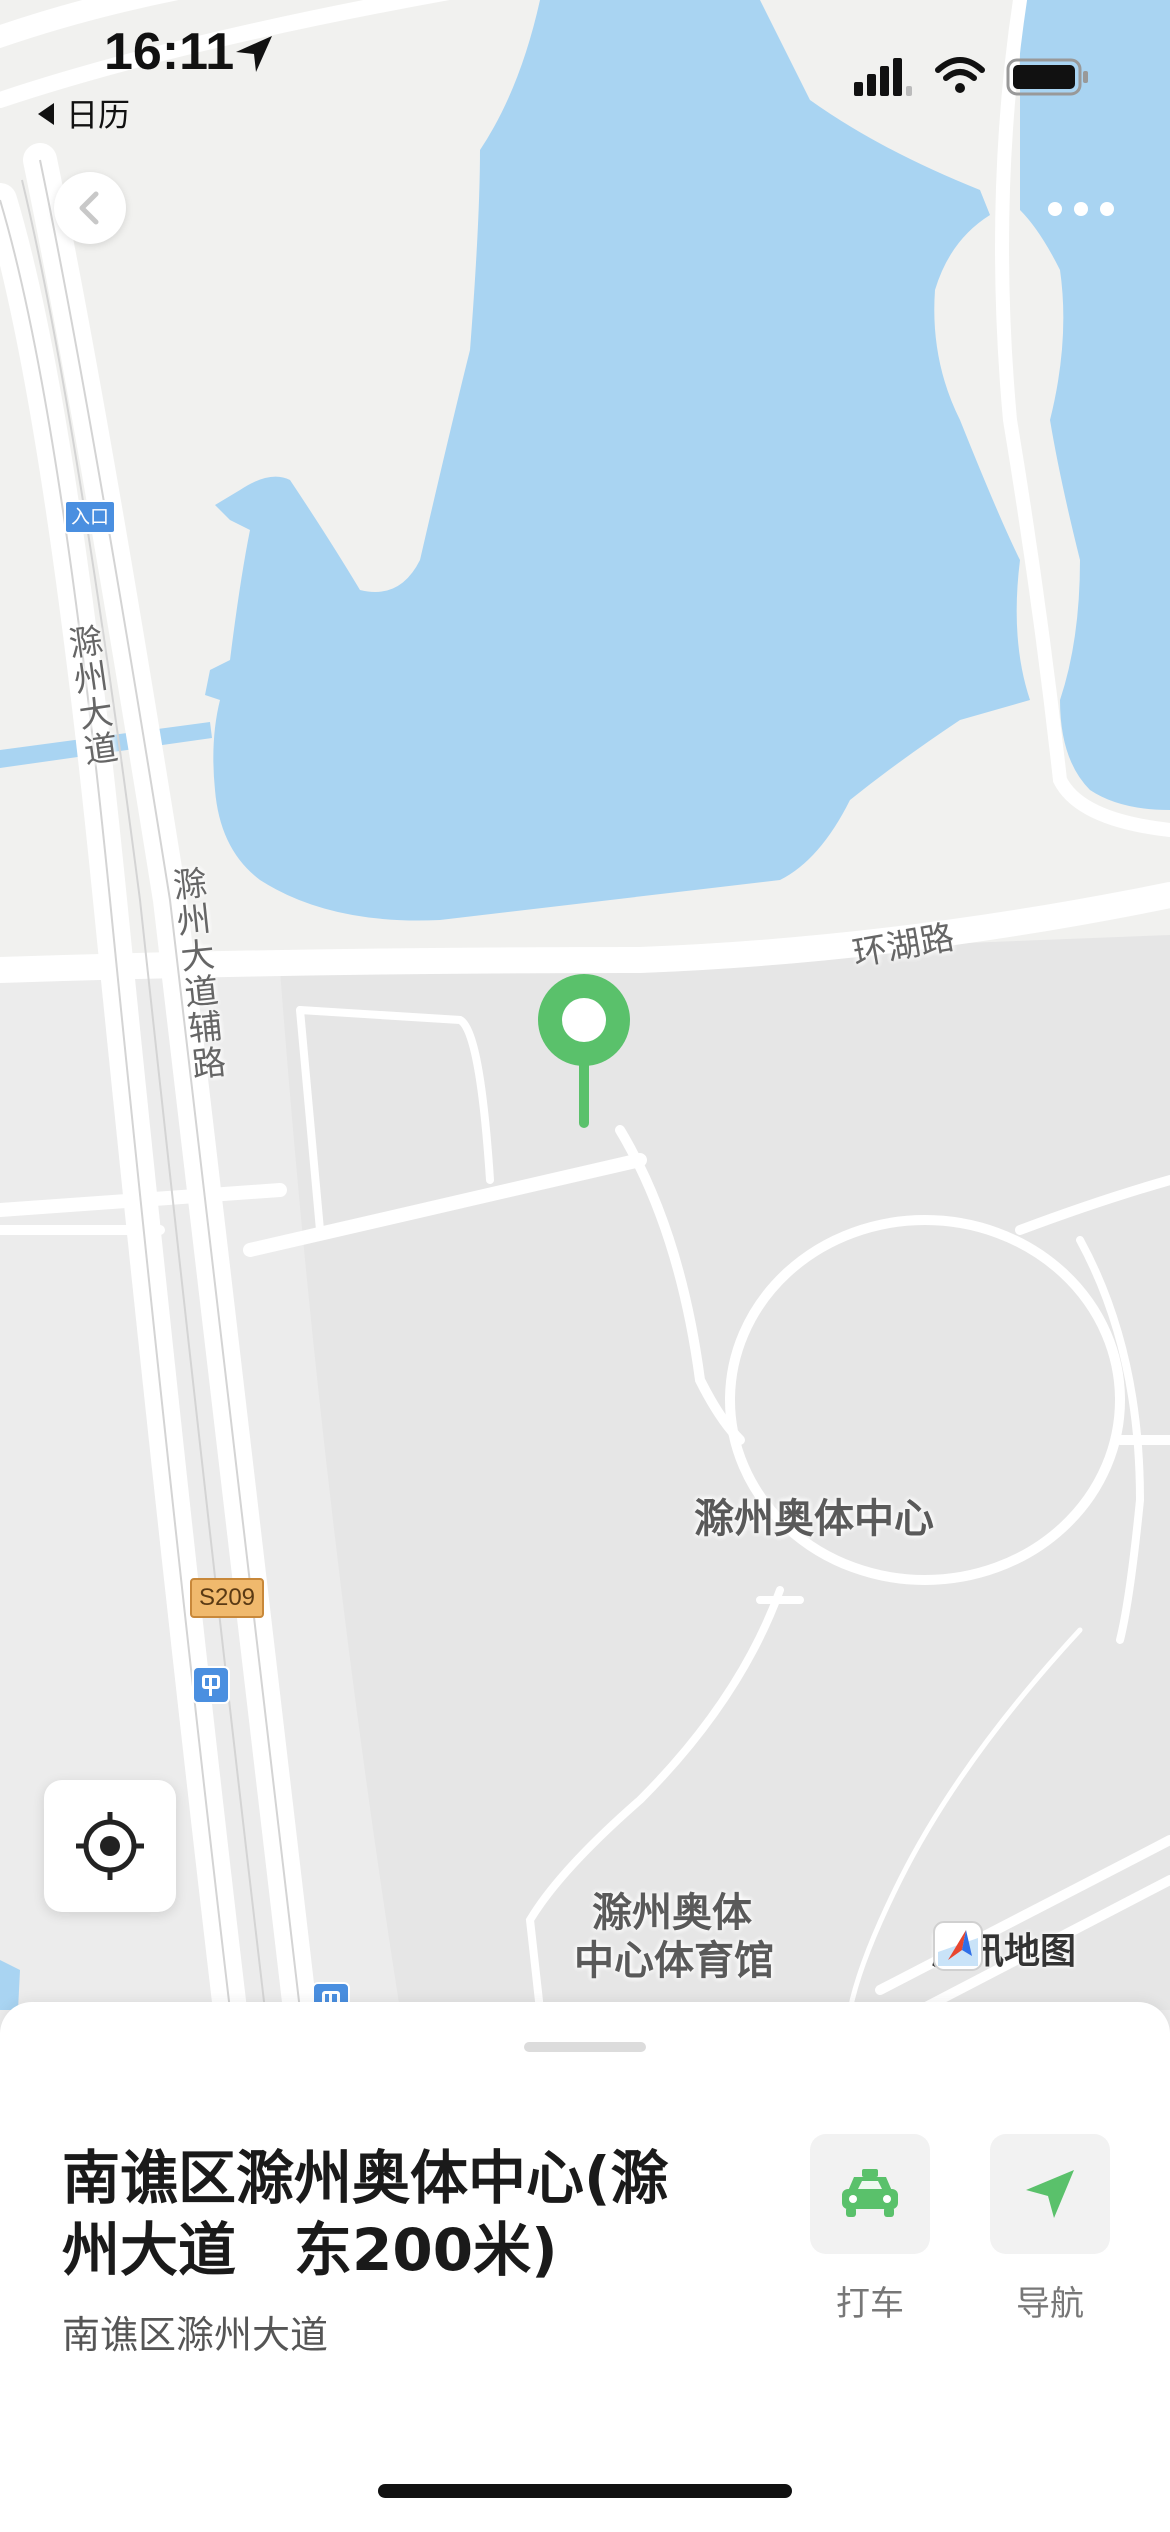 The height and width of the screenshot is (2532, 1170). I want to click on back-app-label: 日历, so click(98, 115).